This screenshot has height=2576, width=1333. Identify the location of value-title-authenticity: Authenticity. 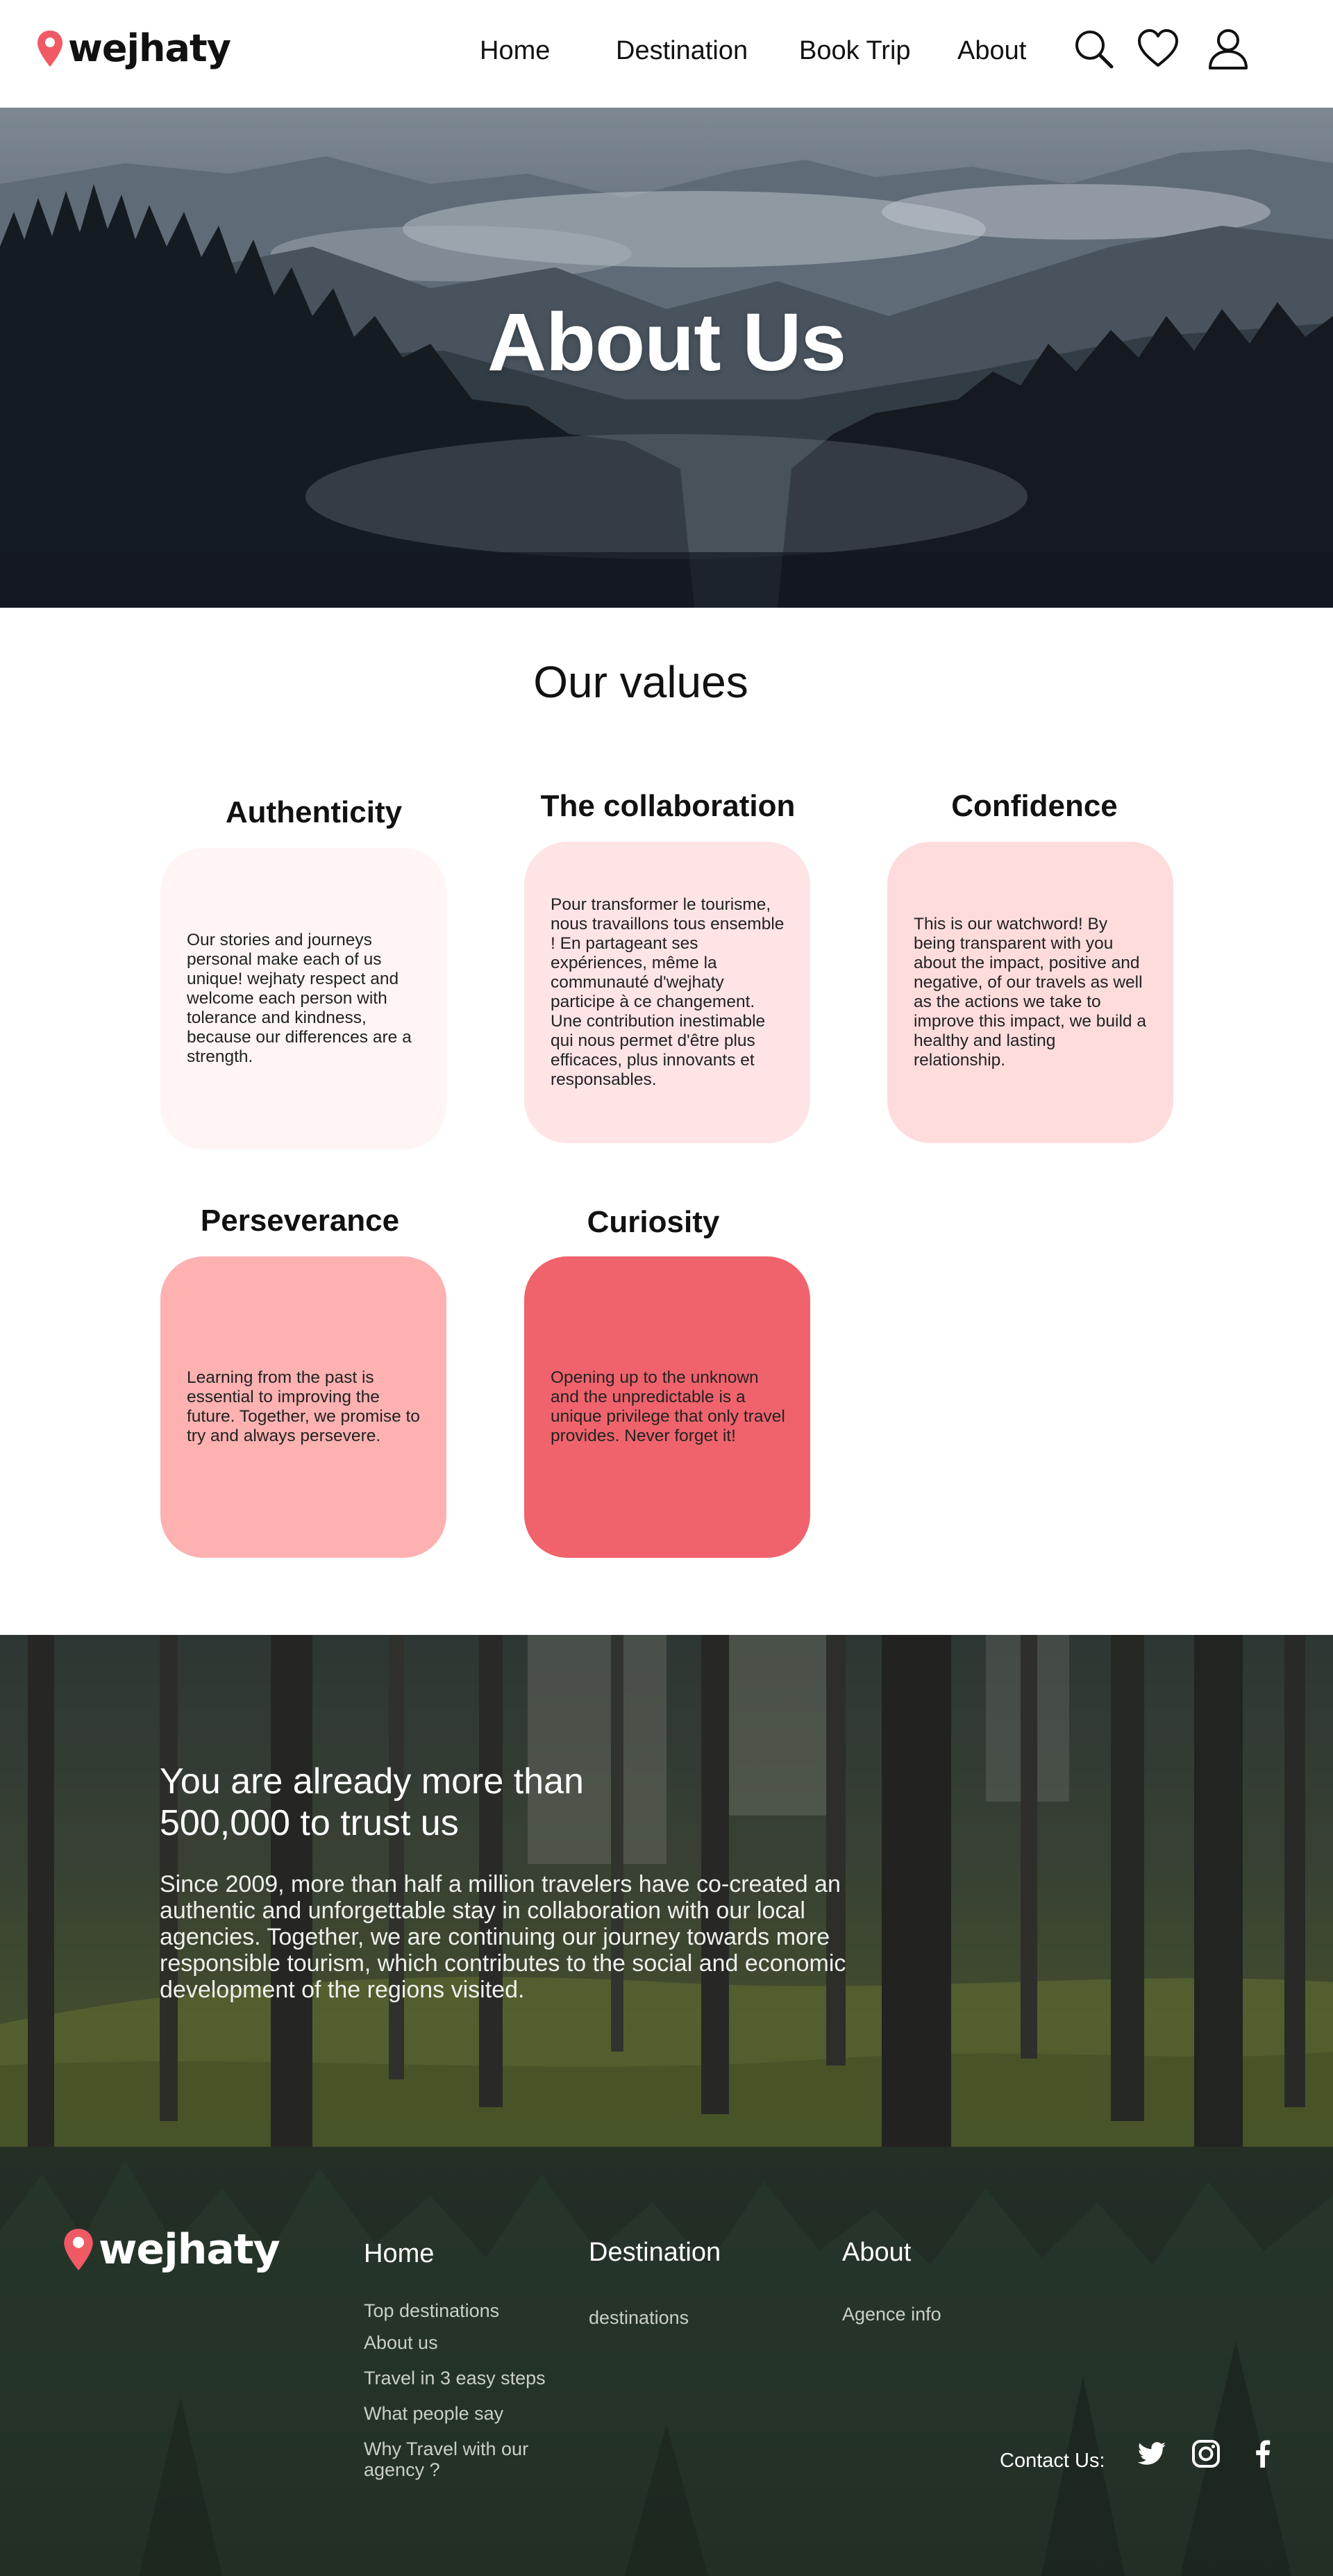
(314, 812).